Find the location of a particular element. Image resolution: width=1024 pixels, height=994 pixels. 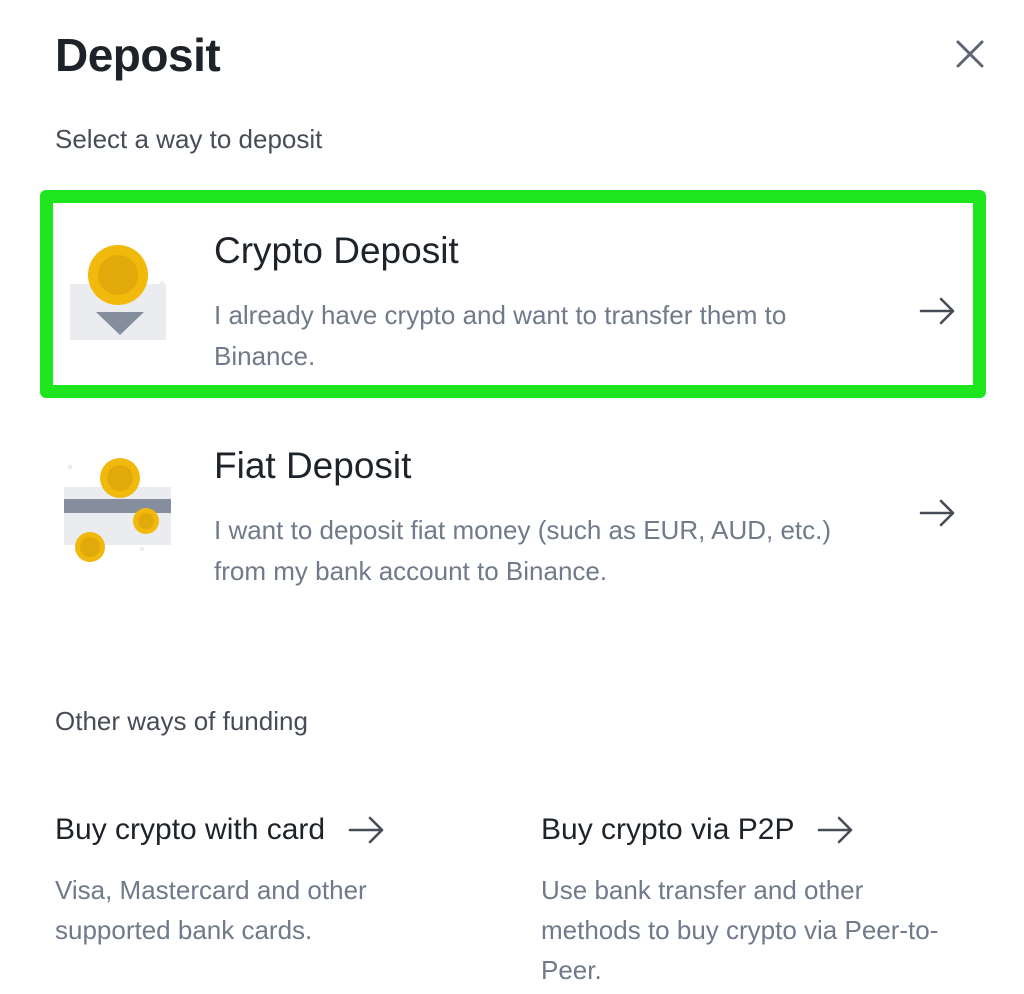

buy-crypto-card-title: Buy crypto with card is located at coordinates (190, 829).